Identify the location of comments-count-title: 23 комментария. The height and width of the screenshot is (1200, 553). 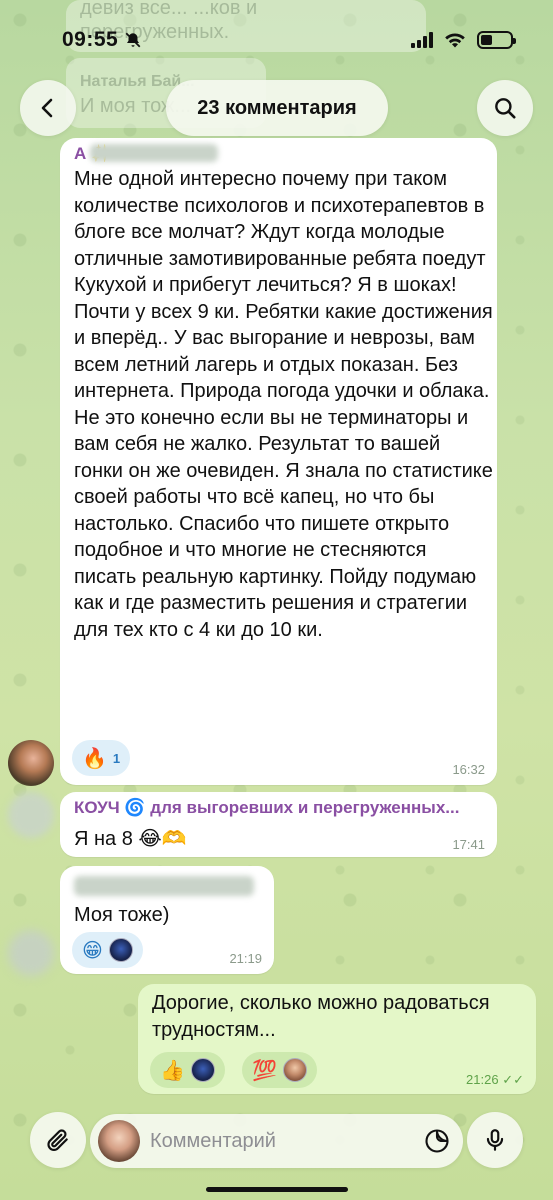
(277, 108).